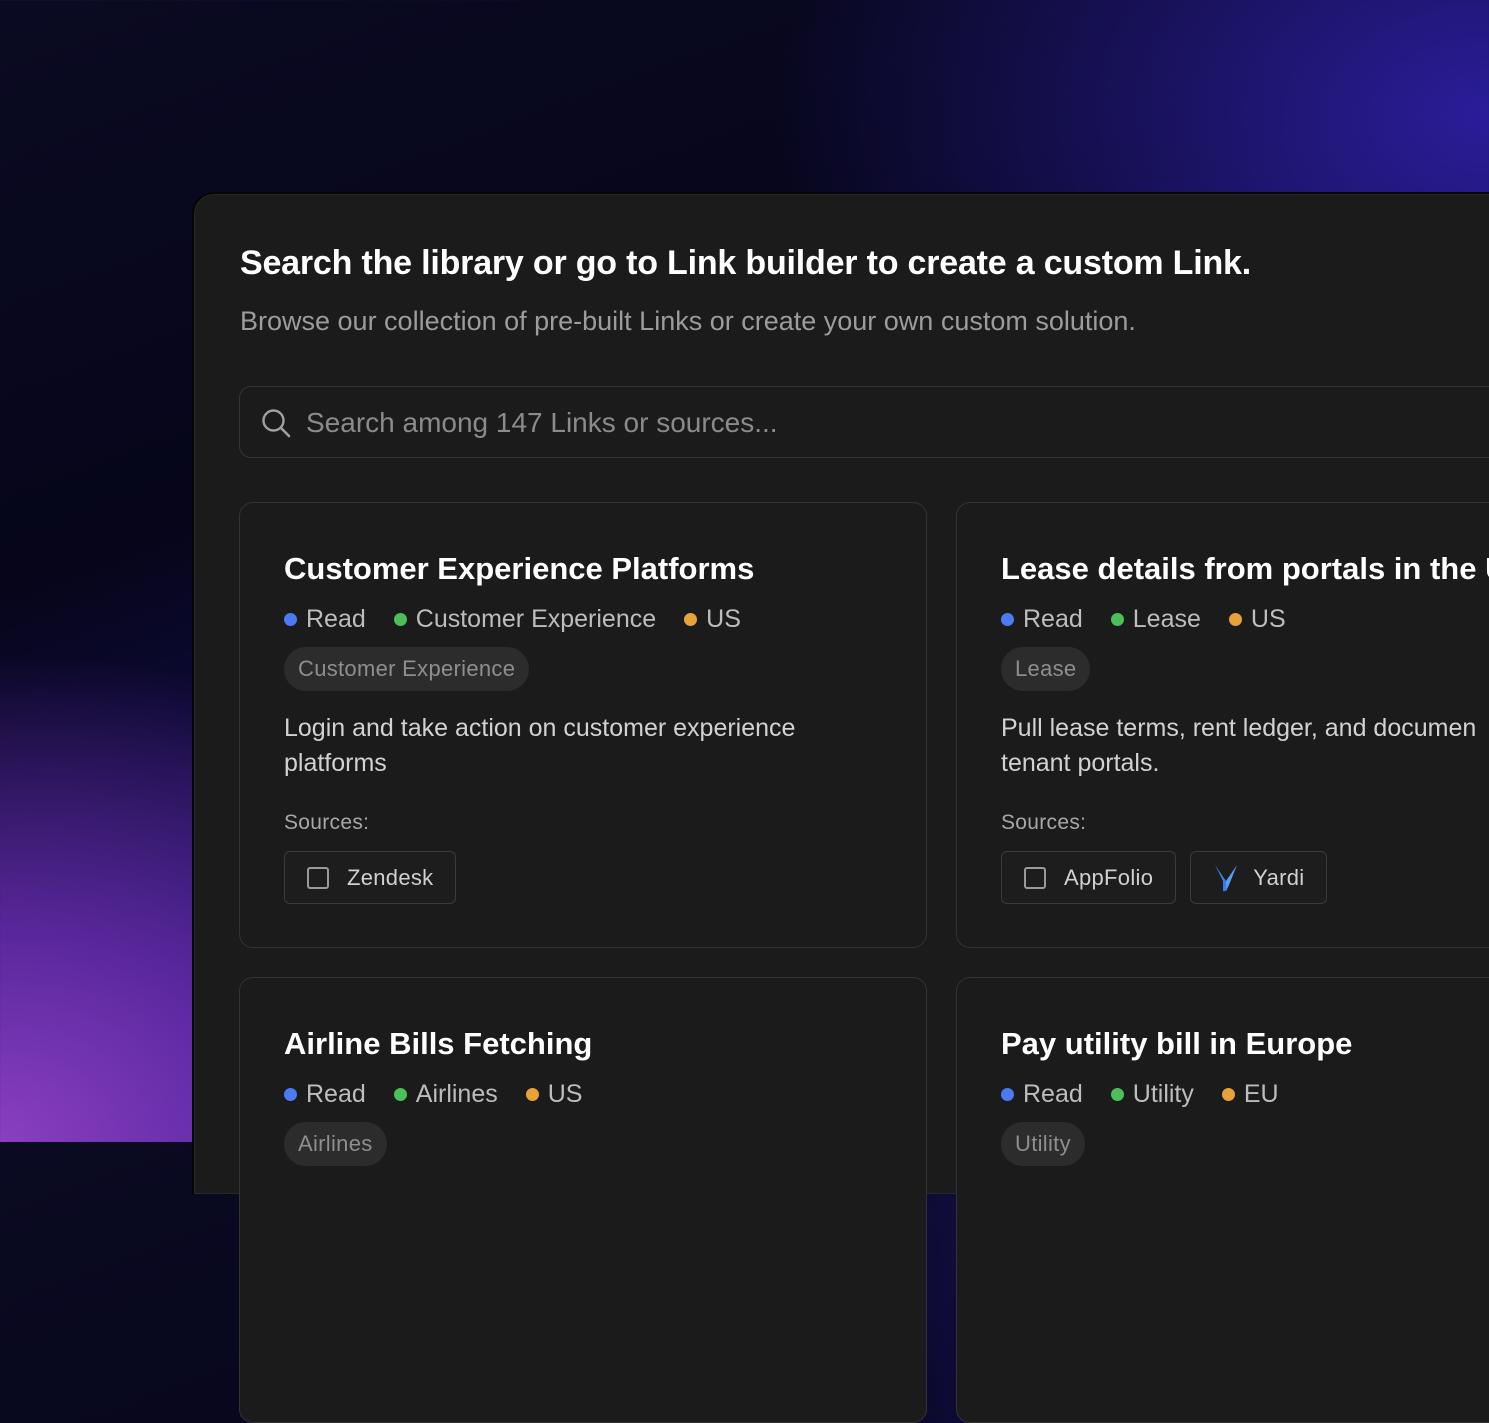 The width and height of the screenshot is (1489, 1423). What do you see at coordinates (407, 669) in the screenshot?
I see `category-pill: Customer Experience` at bounding box center [407, 669].